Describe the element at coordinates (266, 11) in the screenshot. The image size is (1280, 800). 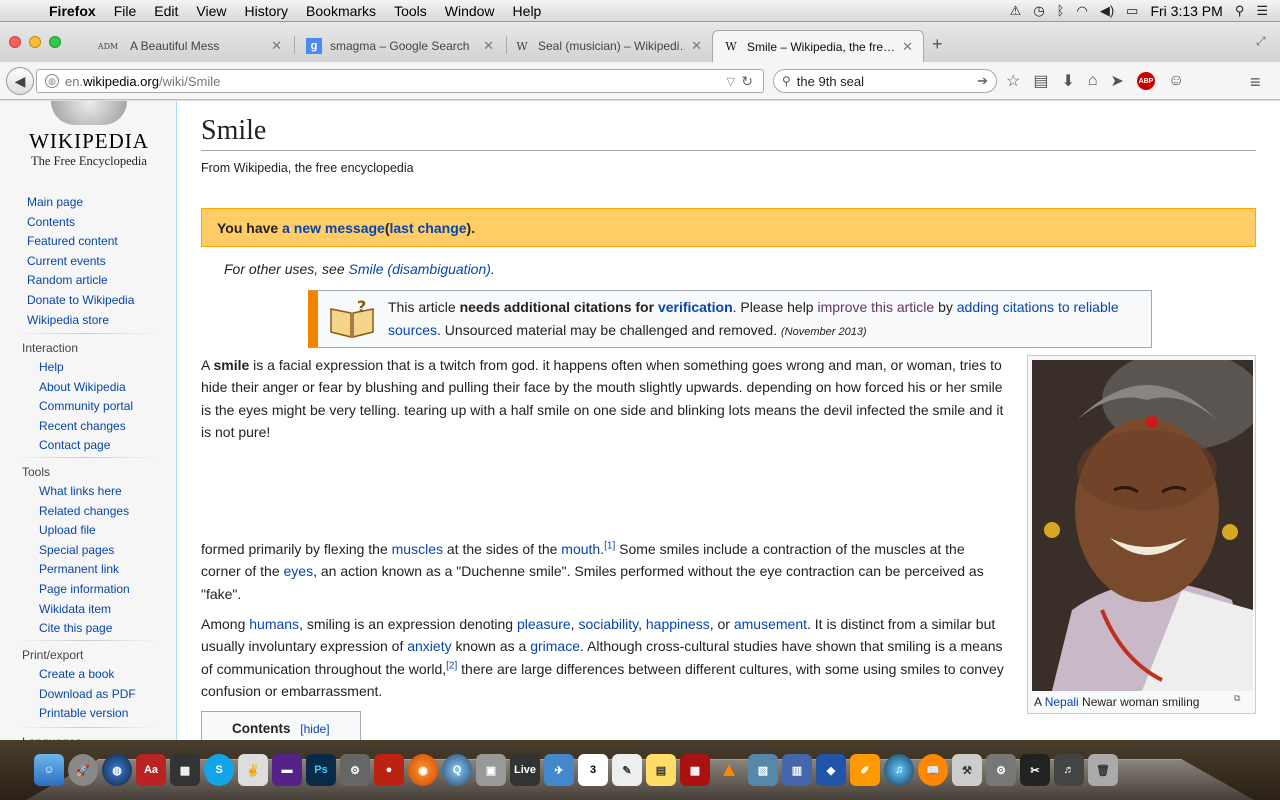
I see `menu-history: History` at that location.